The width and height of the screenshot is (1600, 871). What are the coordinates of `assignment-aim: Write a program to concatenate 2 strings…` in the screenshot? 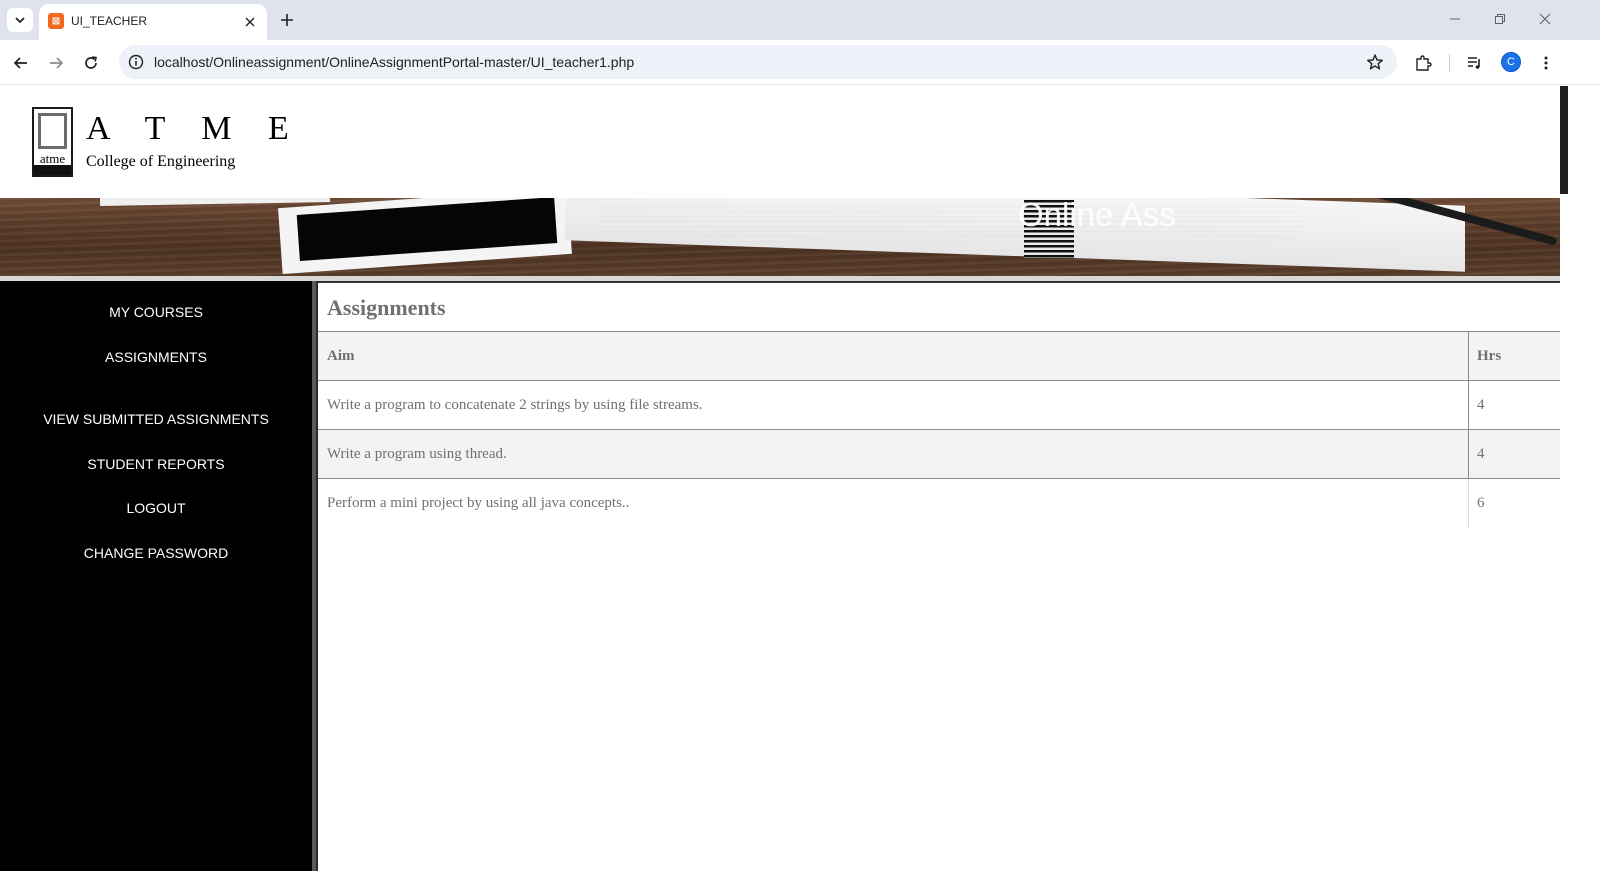 It's located at (515, 405).